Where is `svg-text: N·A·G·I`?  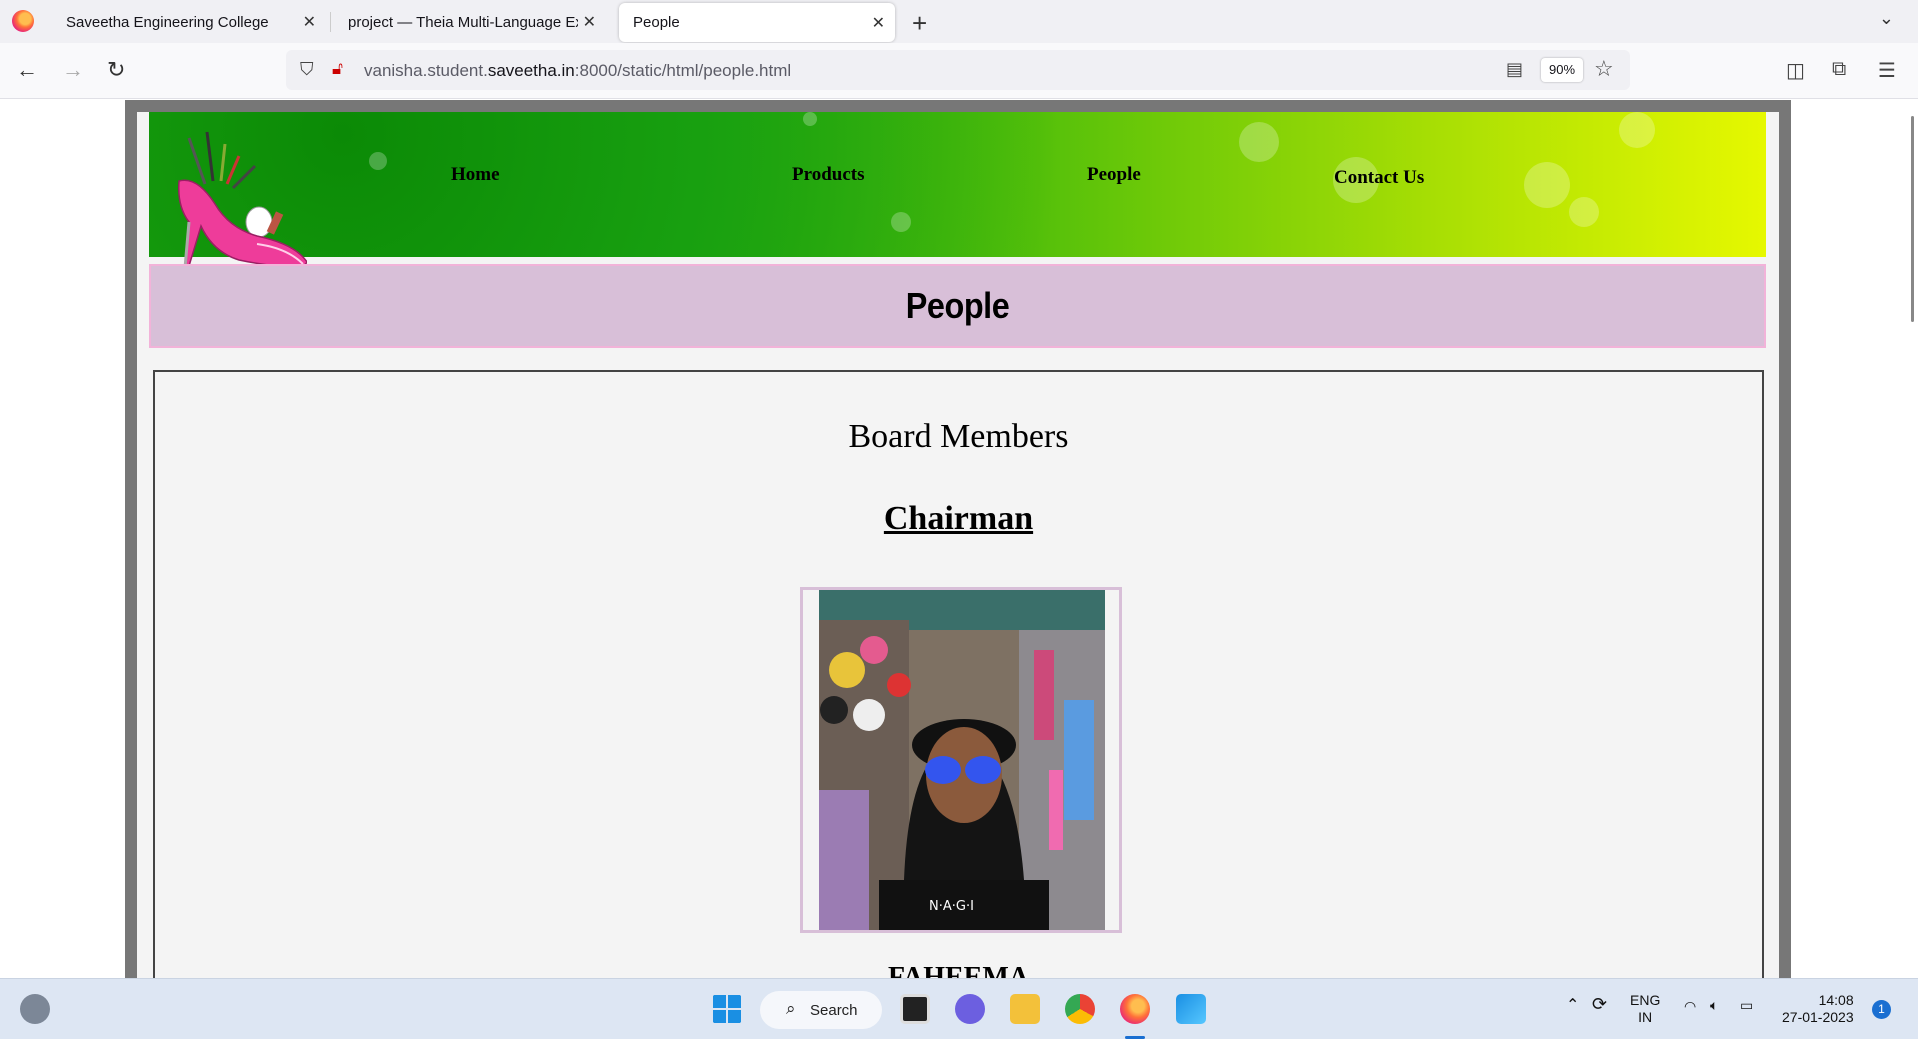 svg-text: N·A·G·I is located at coordinates (951, 906).